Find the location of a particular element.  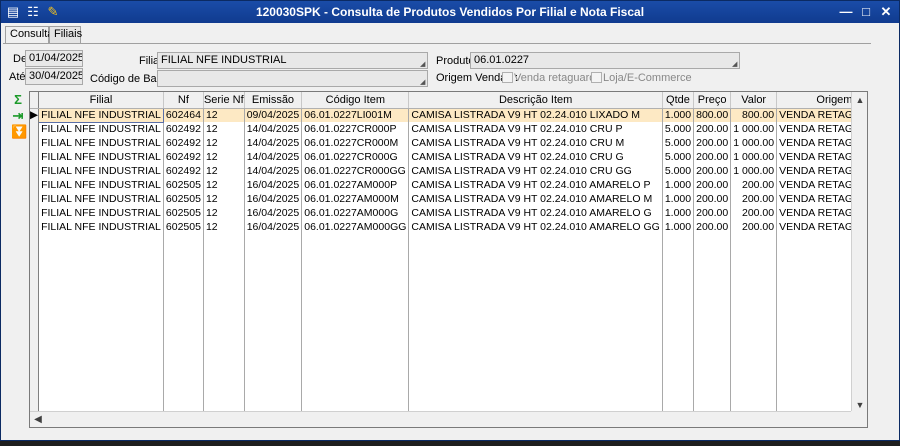

scroll-up-icon: ▲ is located at coordinates (859, 100).